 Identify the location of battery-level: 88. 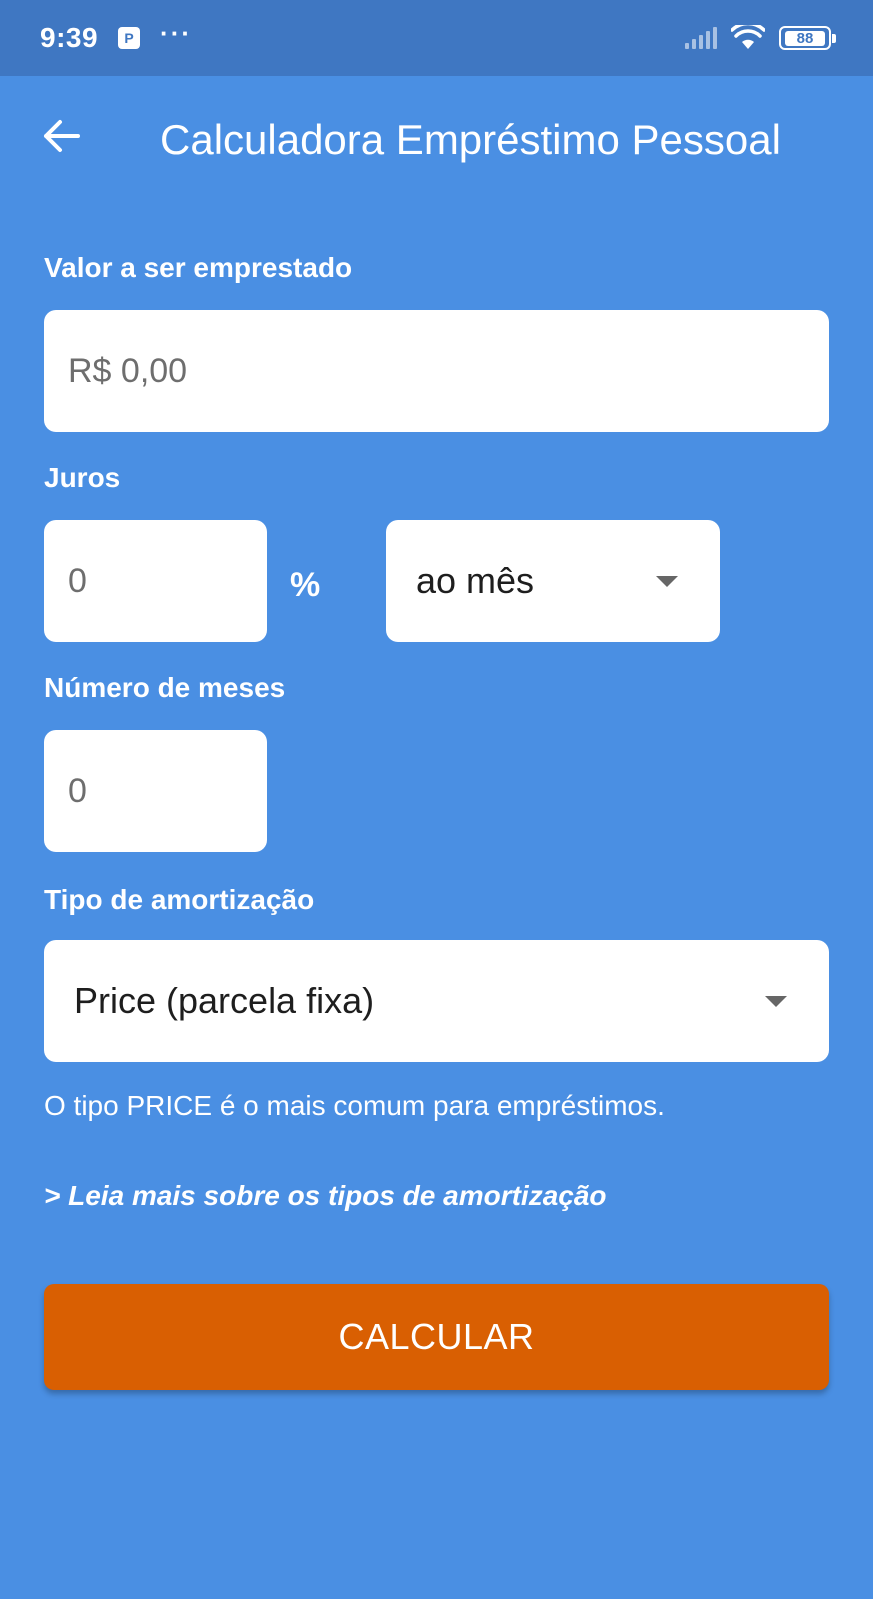
(805, 38).